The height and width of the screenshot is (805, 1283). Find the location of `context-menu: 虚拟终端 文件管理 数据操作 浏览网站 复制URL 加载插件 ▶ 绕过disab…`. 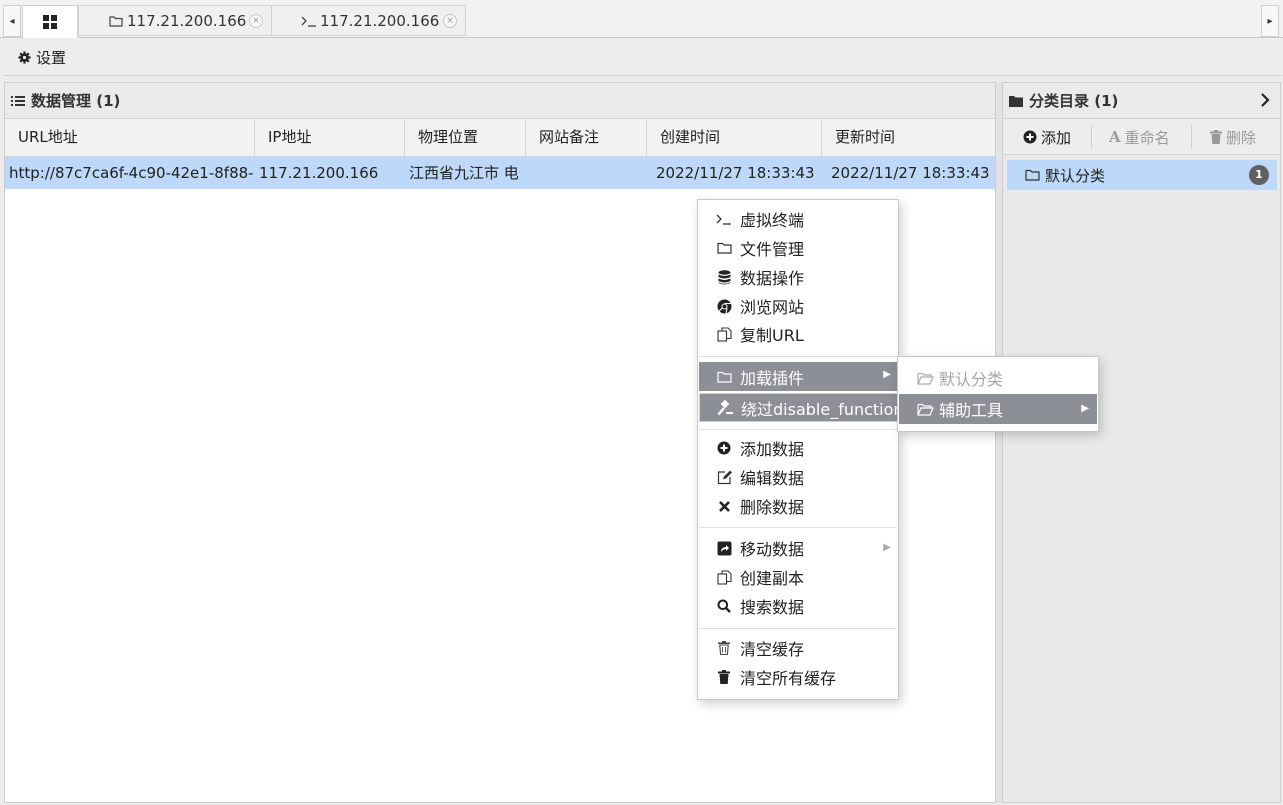

context-menu: 虚拟终端 文件管理 数据操作 浏览网站 复制URL 加载插件 ▶ 绕过disab… is located at coordinates (806, 449).